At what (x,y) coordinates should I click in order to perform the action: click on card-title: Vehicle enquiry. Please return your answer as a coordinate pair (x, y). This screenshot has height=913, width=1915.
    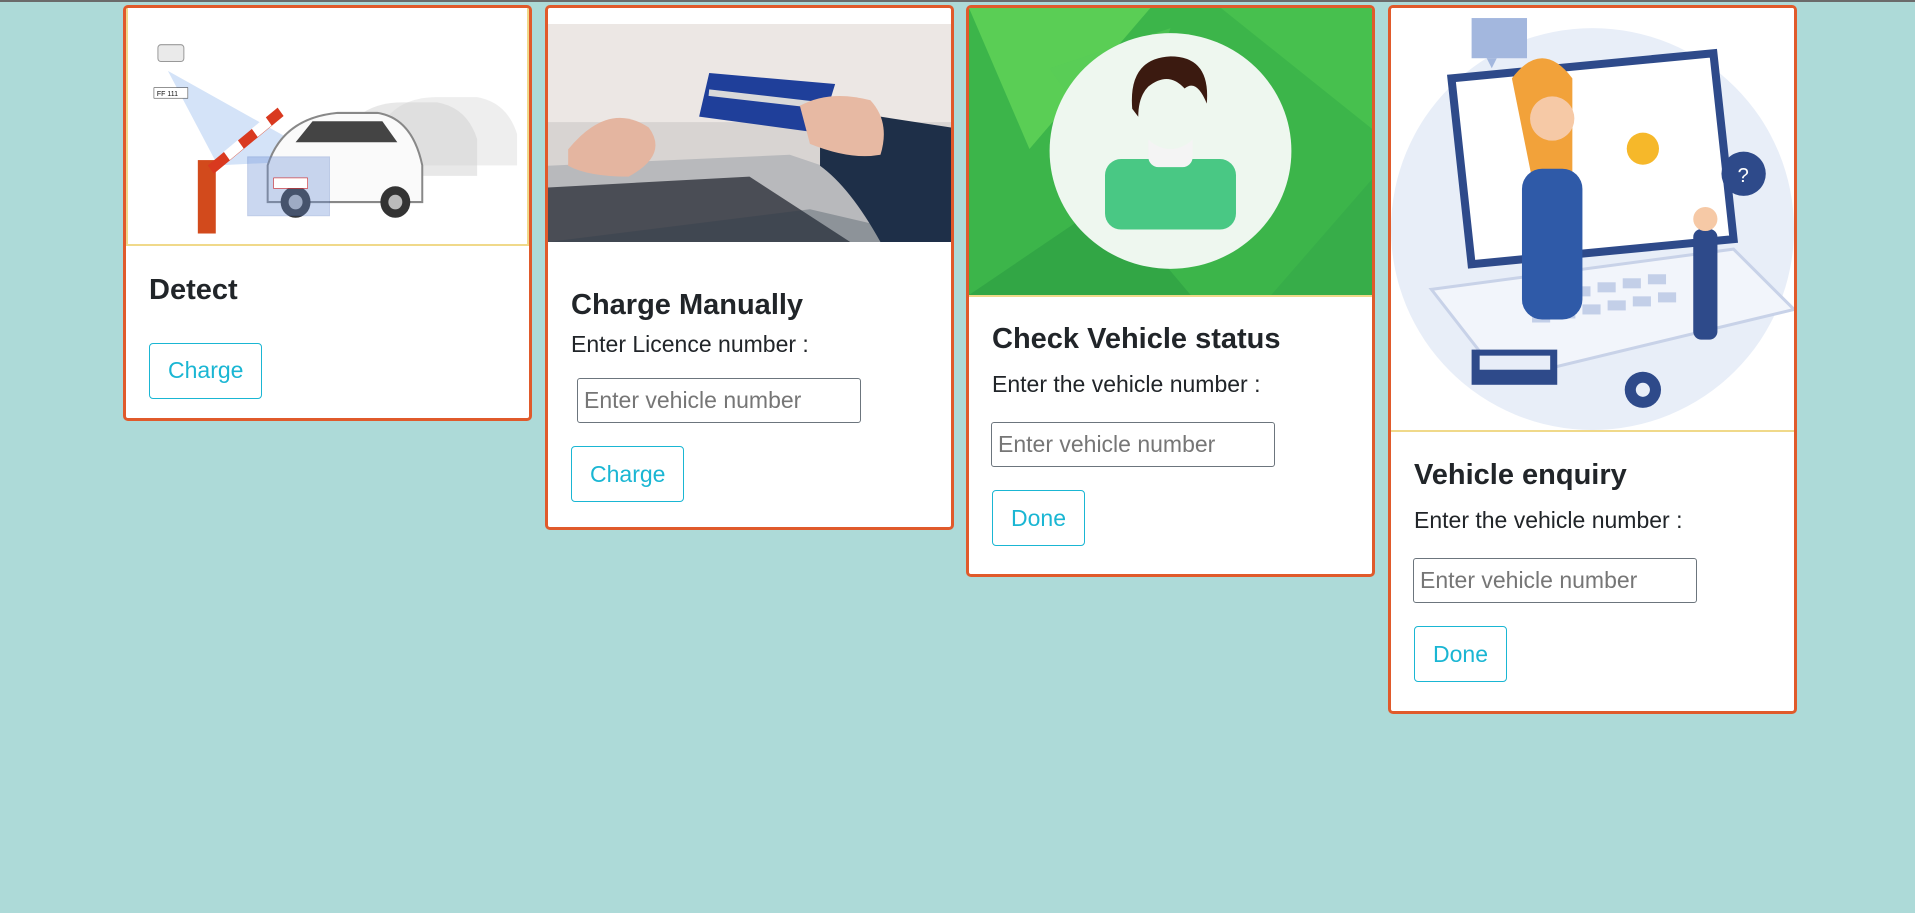
    Looking at the image, I should click on (1520, 475).